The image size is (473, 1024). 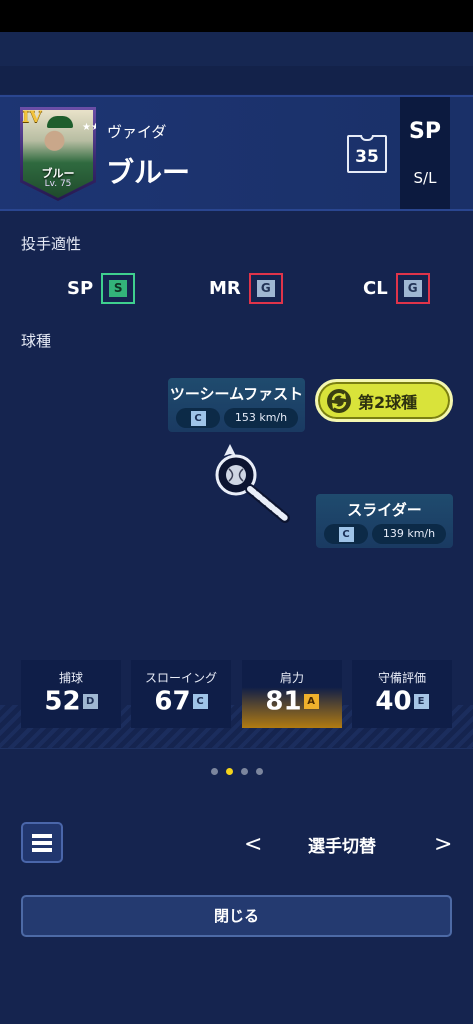 I want to click on pitch-speed: 153 km/h, so click(x=261, y=418).